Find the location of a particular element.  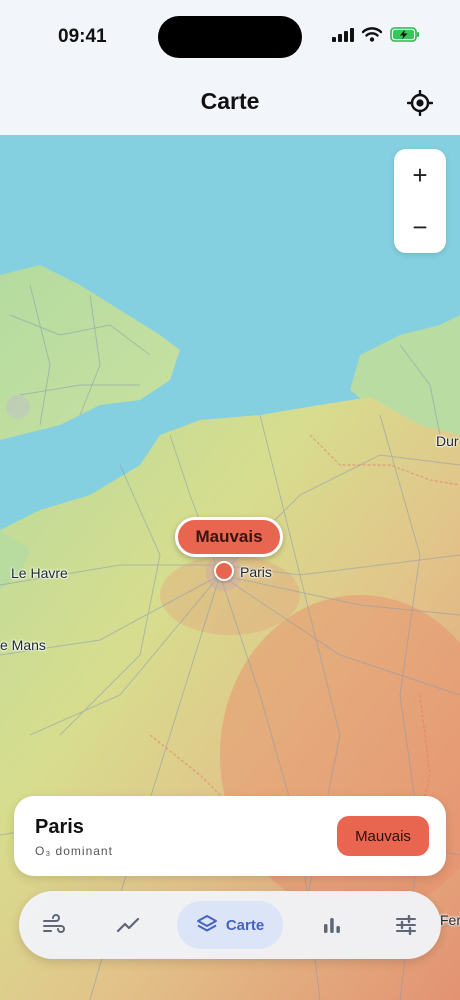

zoom-controls: + − is located at coordinates (420, 201).